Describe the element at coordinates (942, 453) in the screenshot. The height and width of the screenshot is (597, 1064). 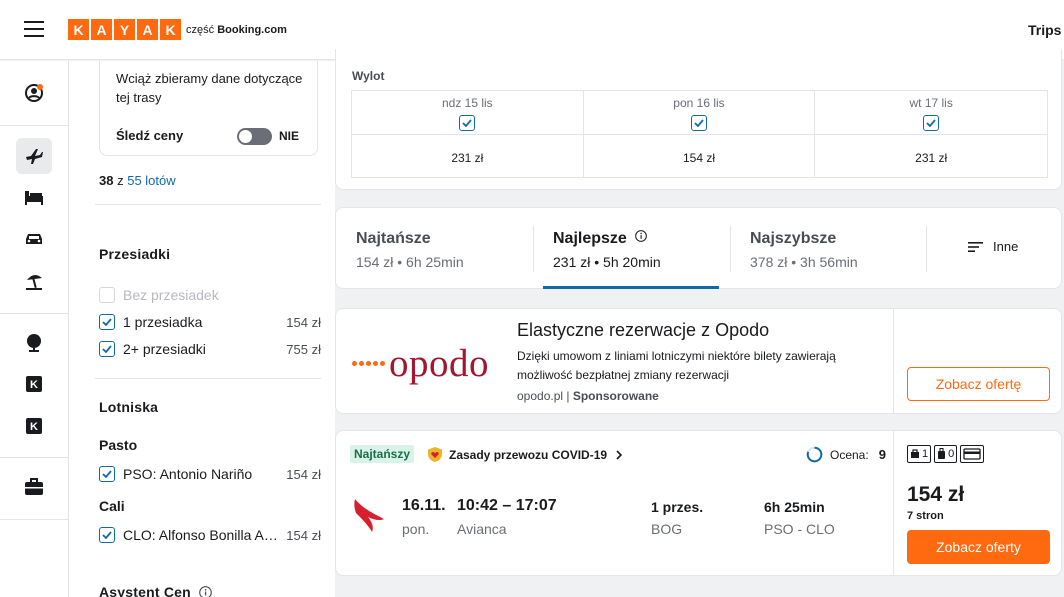
I see `suitcase-icon` at that location.